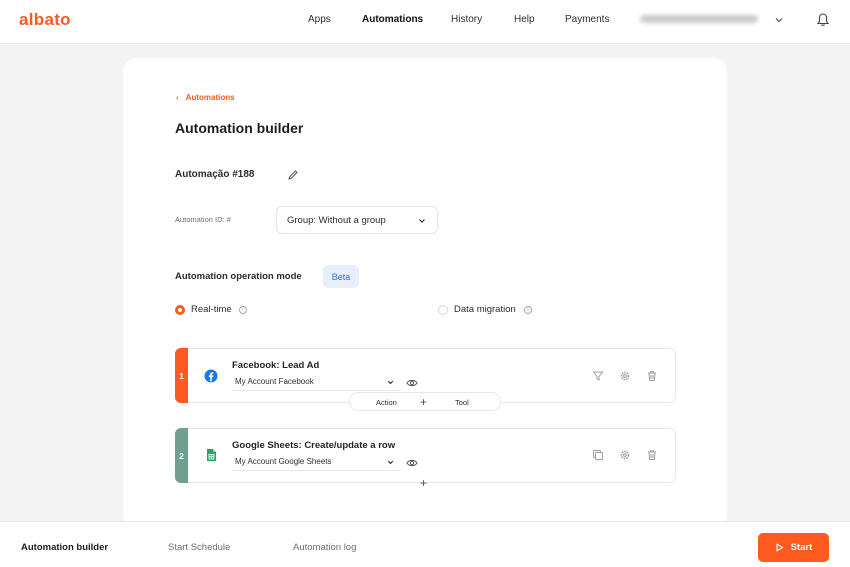 The height and width of the screenshot is (567, 850). What do you see at coordinates (211, 376) in the screenshot?
I see `facebook-icon` at bounding box center [211, 376].